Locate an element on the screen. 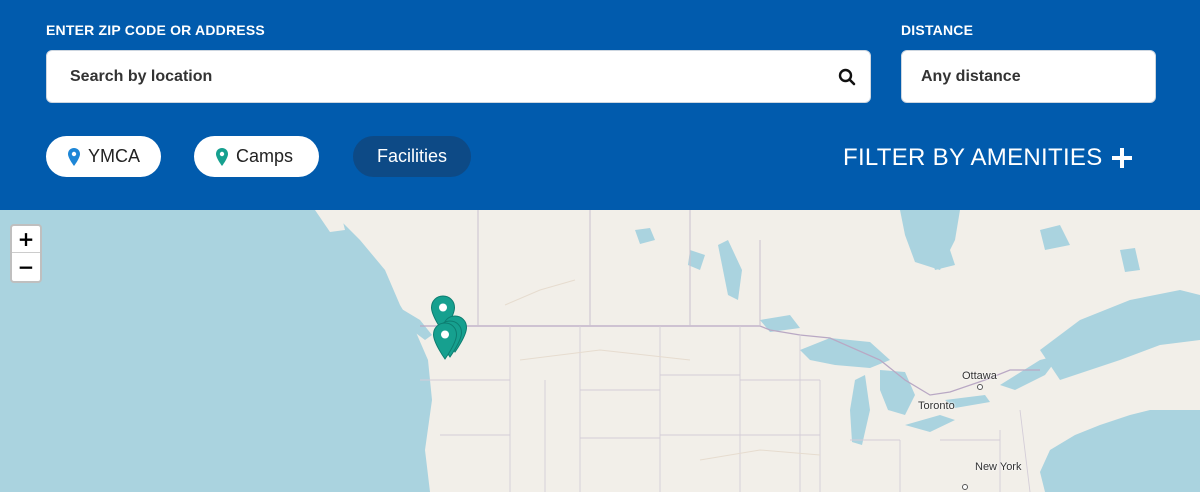  zoom-out-button: − is located at coordinates (26, 266).